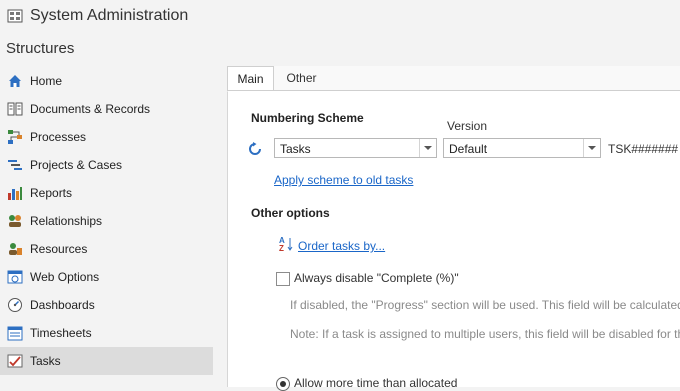 Image resolution: width=680 pixels, height=391 pixels. Describe the element at coordinates (15, 277) in the screenshot. I see `web-options-icon` at that location.